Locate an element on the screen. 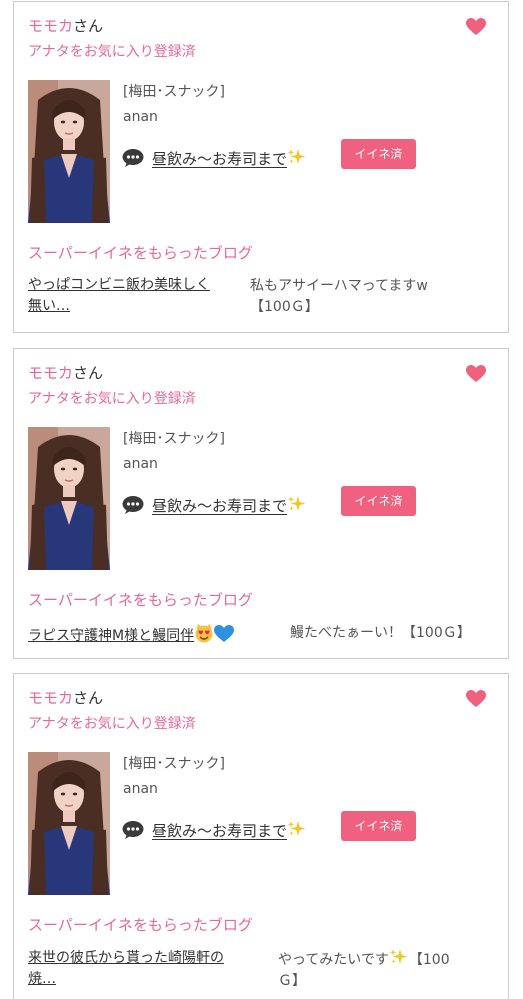  blog-link-line: 来世の彼氏から貰った崎陽軒の is located at coordinates (126, 958).